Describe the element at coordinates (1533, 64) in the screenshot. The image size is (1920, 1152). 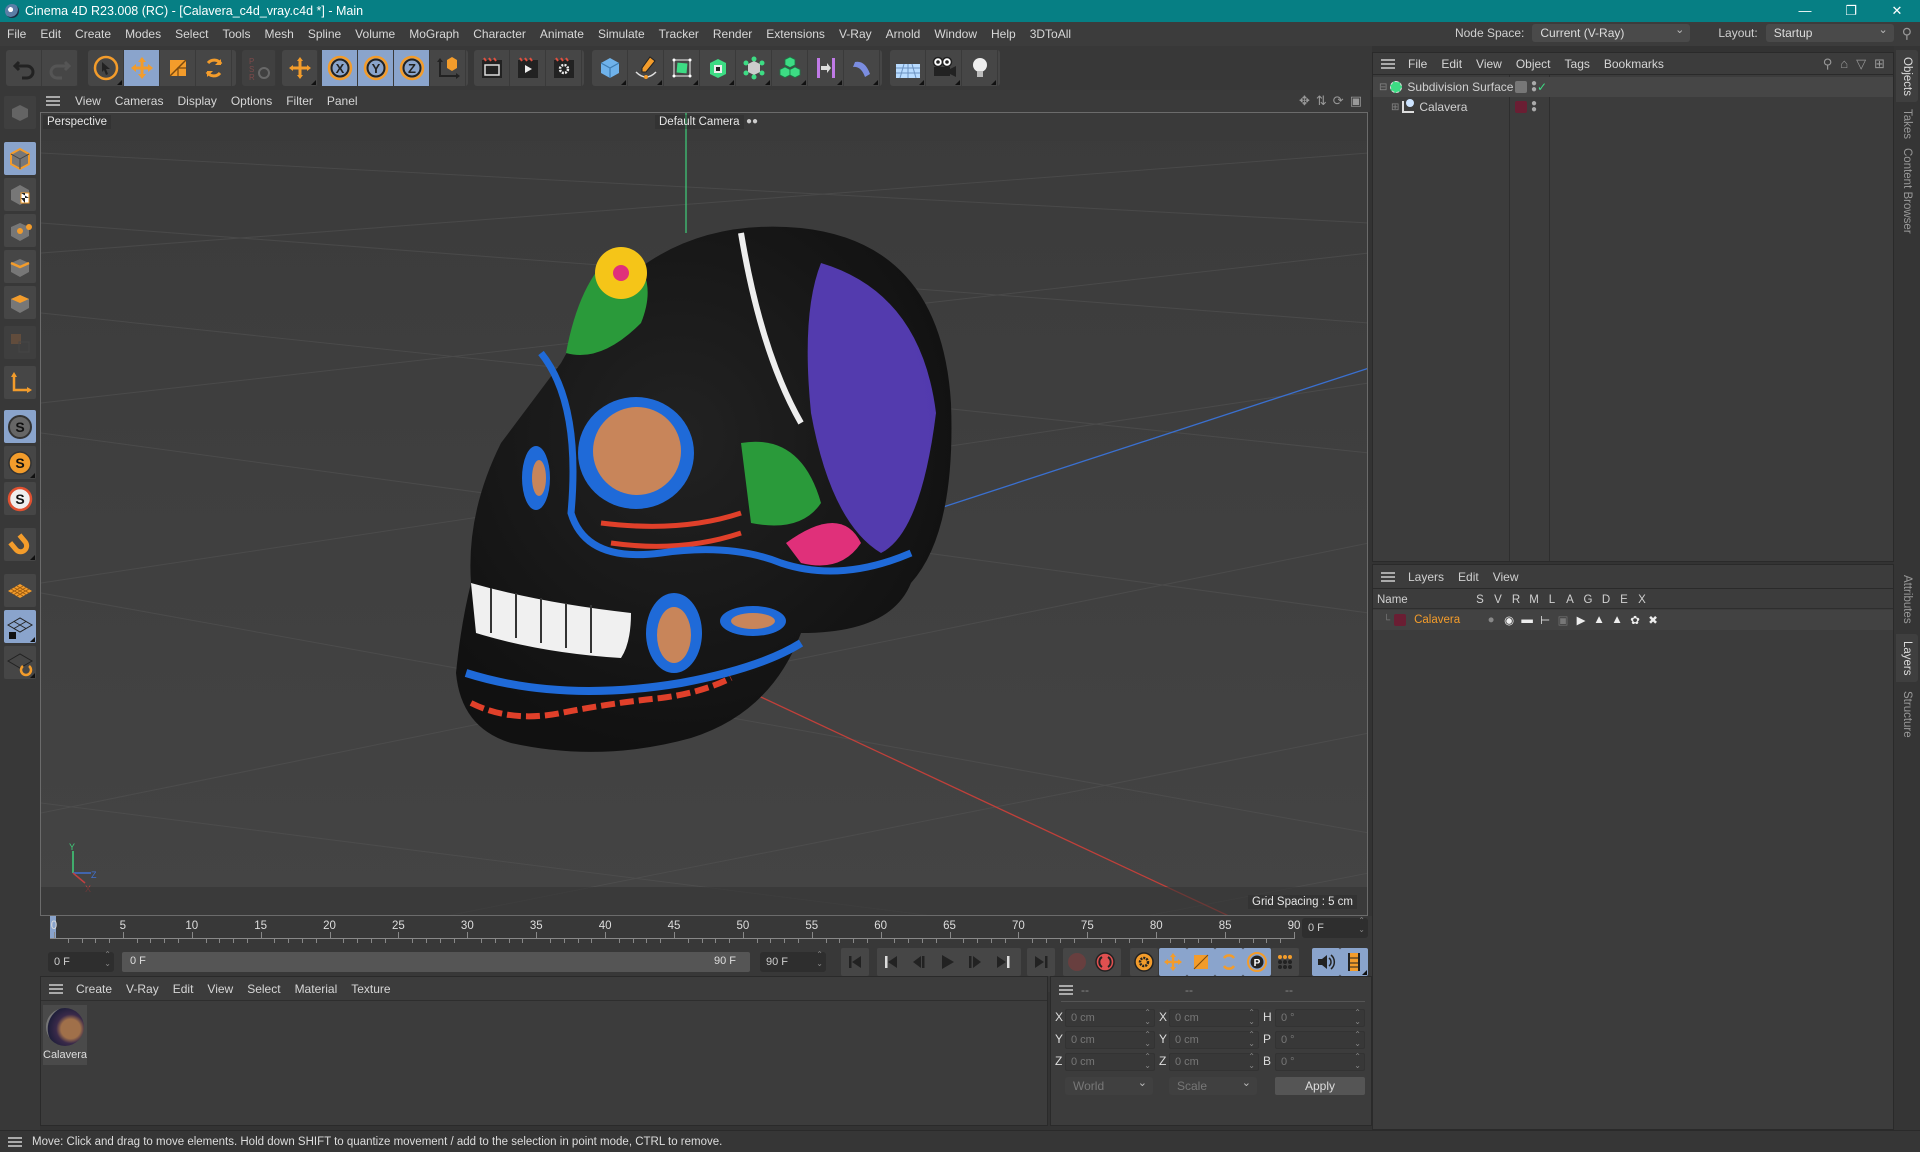
I see `objects-menu-object: Object` at that location.